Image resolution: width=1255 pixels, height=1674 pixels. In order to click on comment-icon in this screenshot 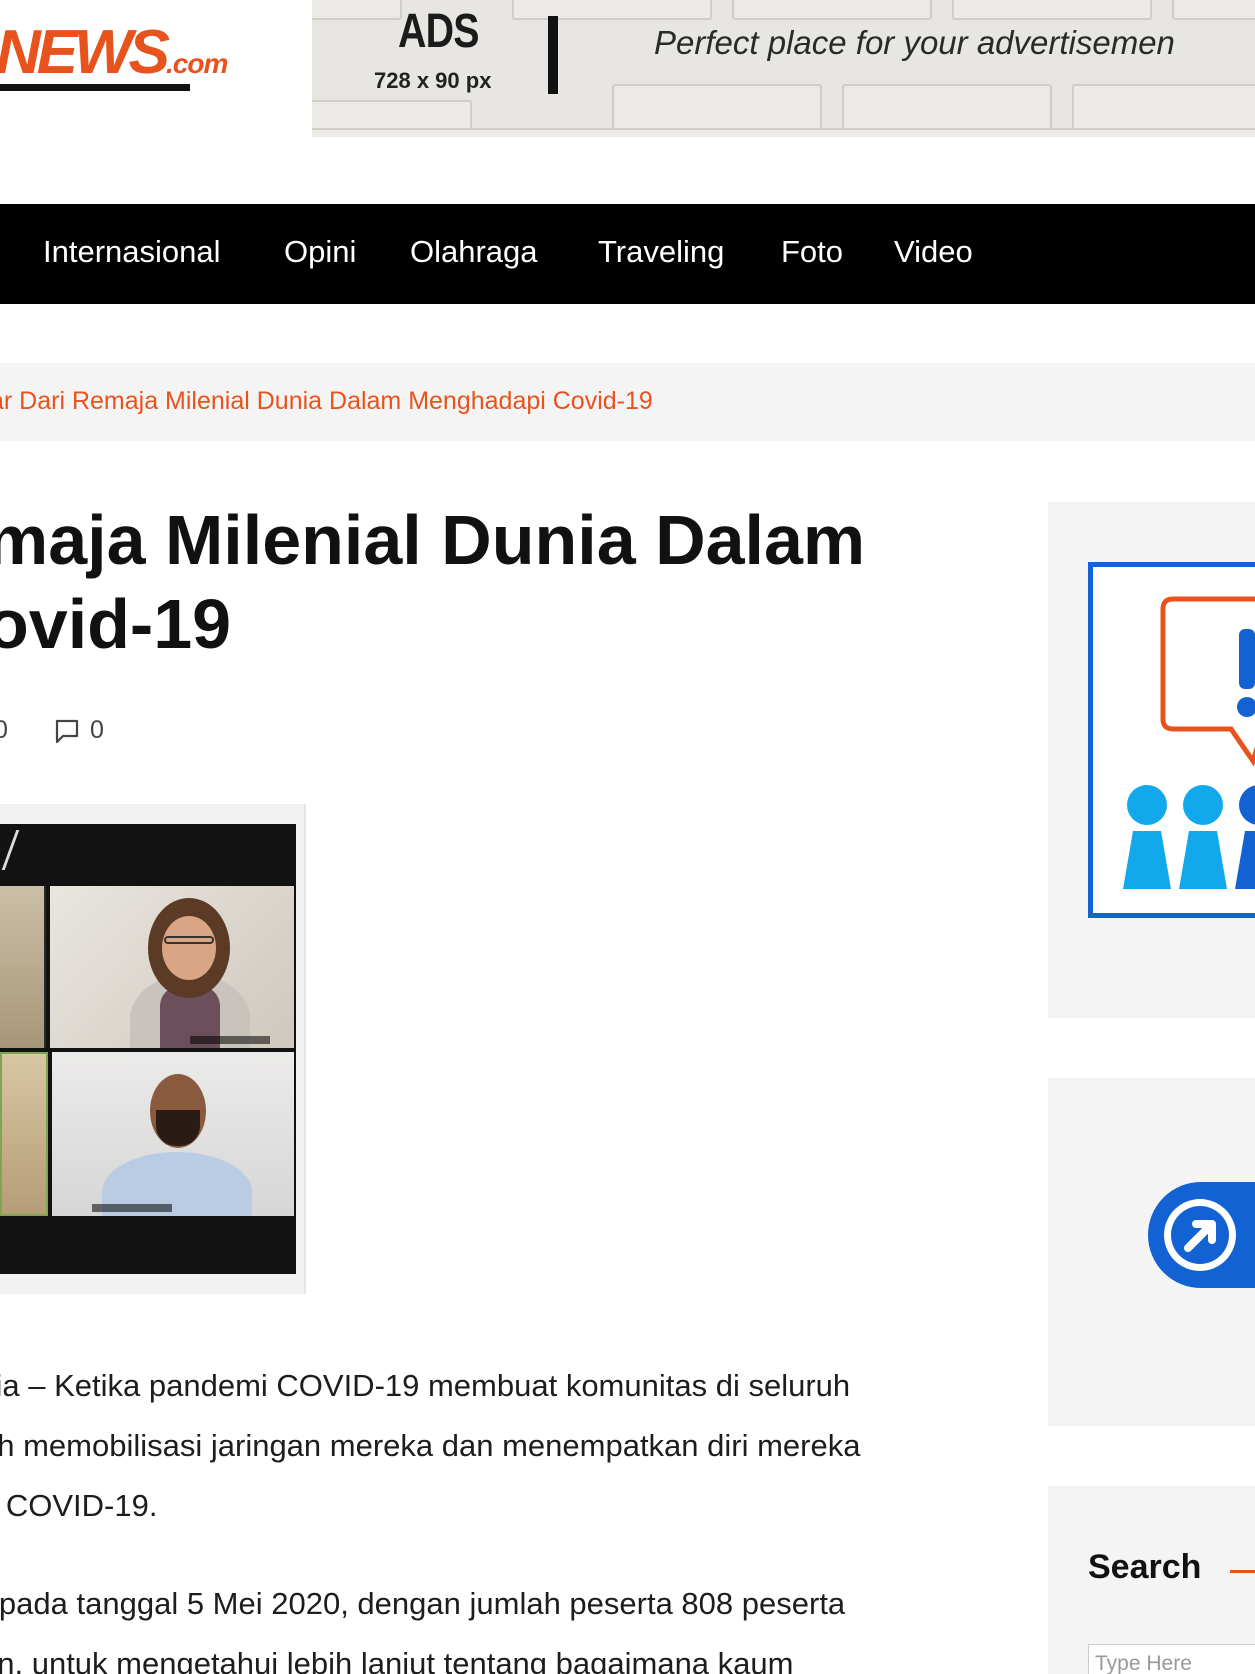, I will do `click(67, 731)`.